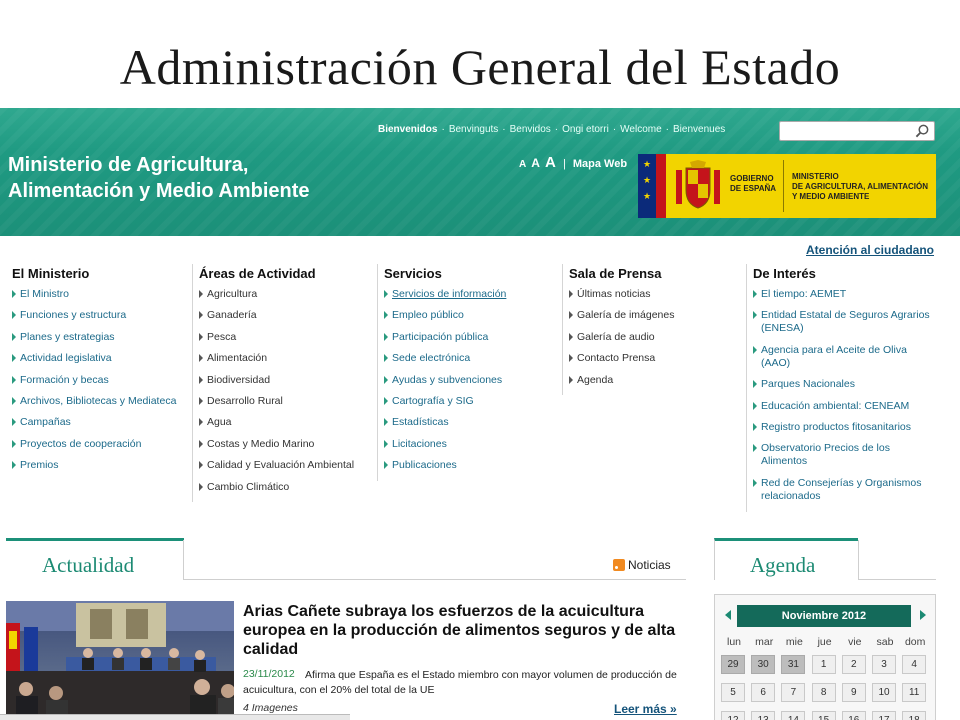 The width and height of the screenshot is (960, 720). What do you see at coordinates (276, 444) in the screenshot?
I see `nav-link: Costas y Medio Marino` at bounding box center [276, 444].